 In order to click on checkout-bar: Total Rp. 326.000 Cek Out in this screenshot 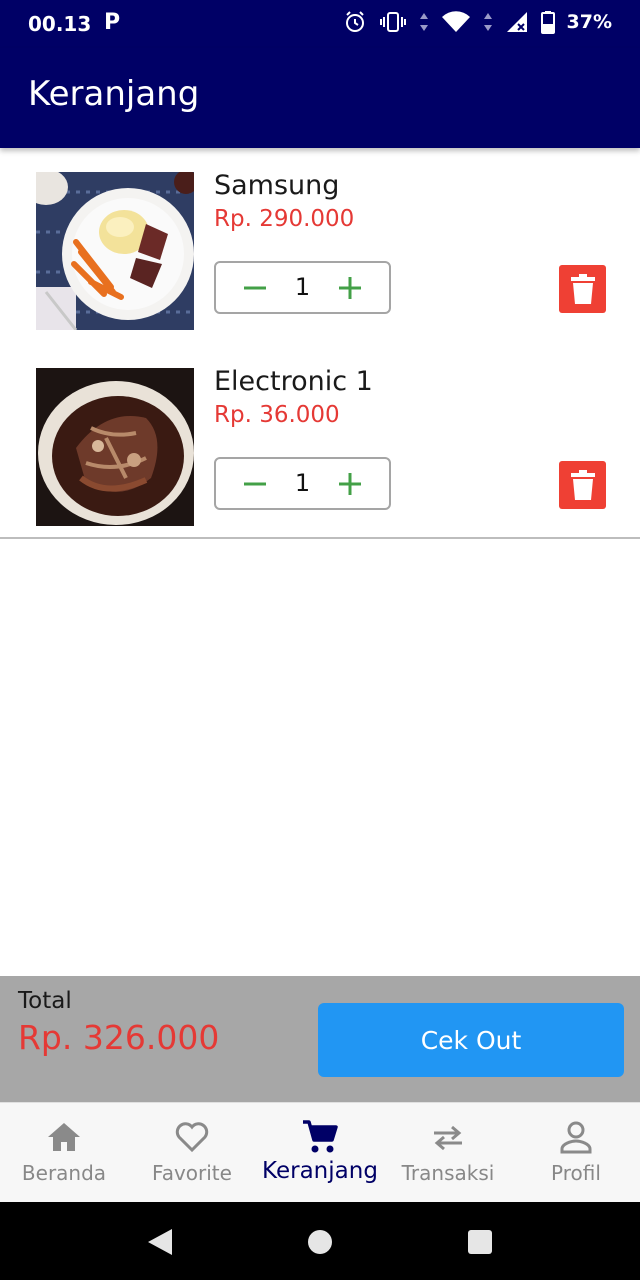, I will do `click(320, 1039)`.